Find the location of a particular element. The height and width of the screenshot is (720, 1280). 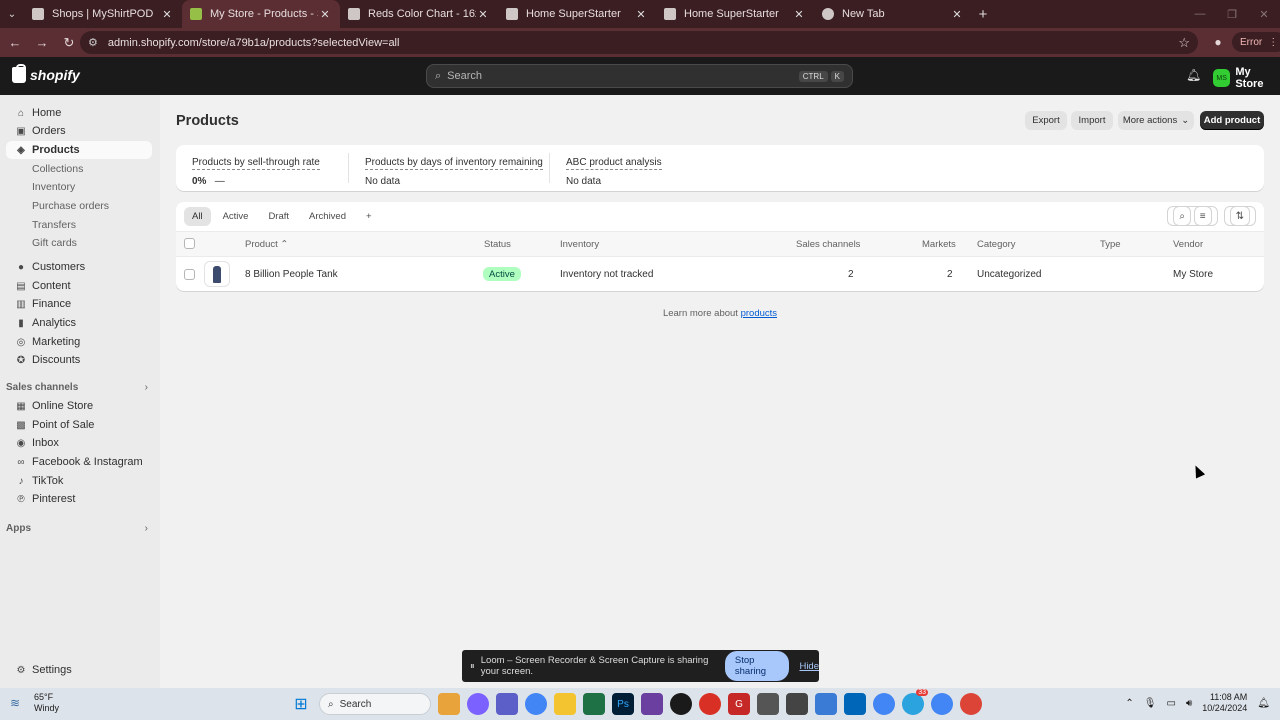

add-view-button: + is located at coordinates (369, 216).